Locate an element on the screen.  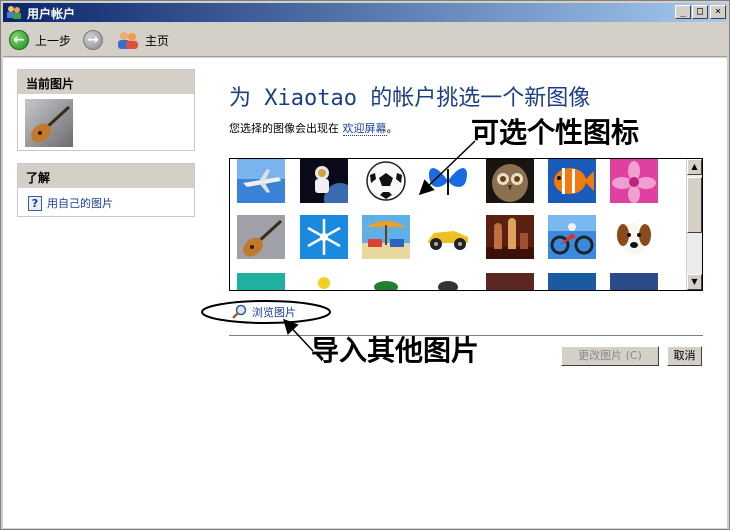
cancel-button: 取消 is located at coordinates (684, 356).